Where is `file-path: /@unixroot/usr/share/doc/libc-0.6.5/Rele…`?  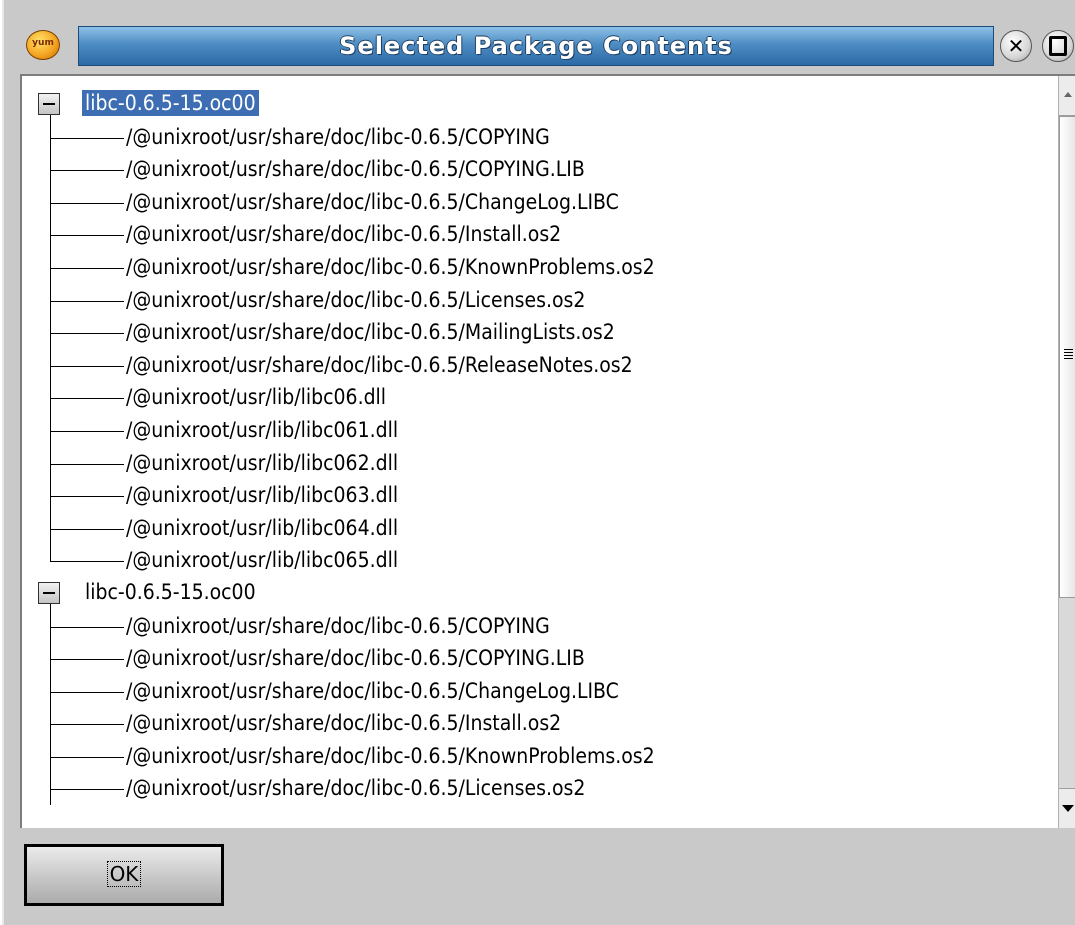
file-path: /@unixroot/usr/share/doc/libc-0.6.5/Rele… is located at coordinates (379, 364).